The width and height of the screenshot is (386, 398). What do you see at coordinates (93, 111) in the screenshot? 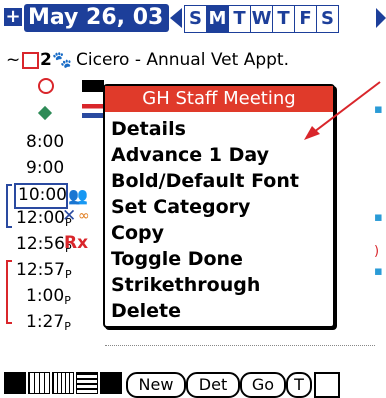
I see `flag-icon` at bounding box center [93, 111].